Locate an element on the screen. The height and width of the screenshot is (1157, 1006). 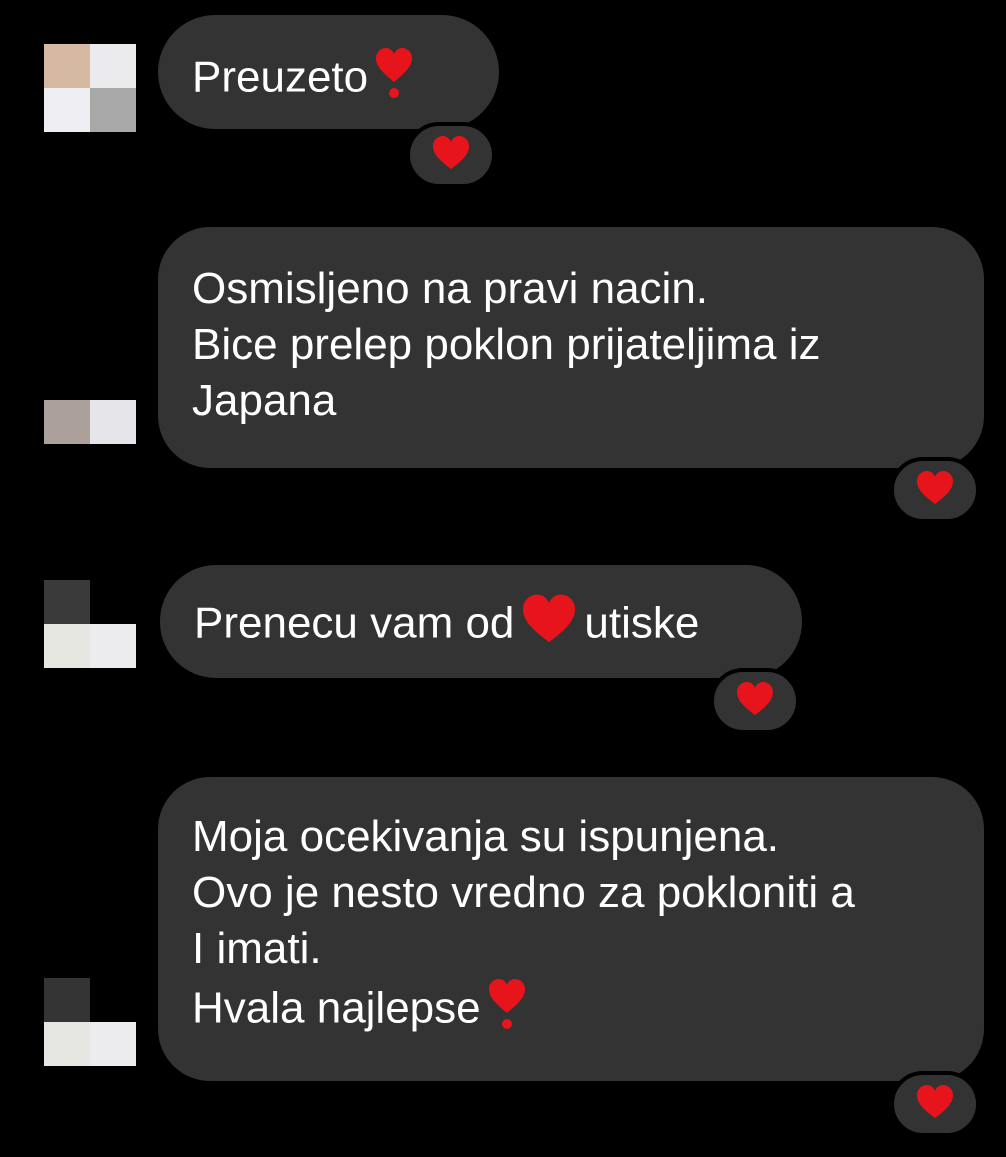
message-bubble: Prenecu vam od utiske is located at coordinates (481, 621).